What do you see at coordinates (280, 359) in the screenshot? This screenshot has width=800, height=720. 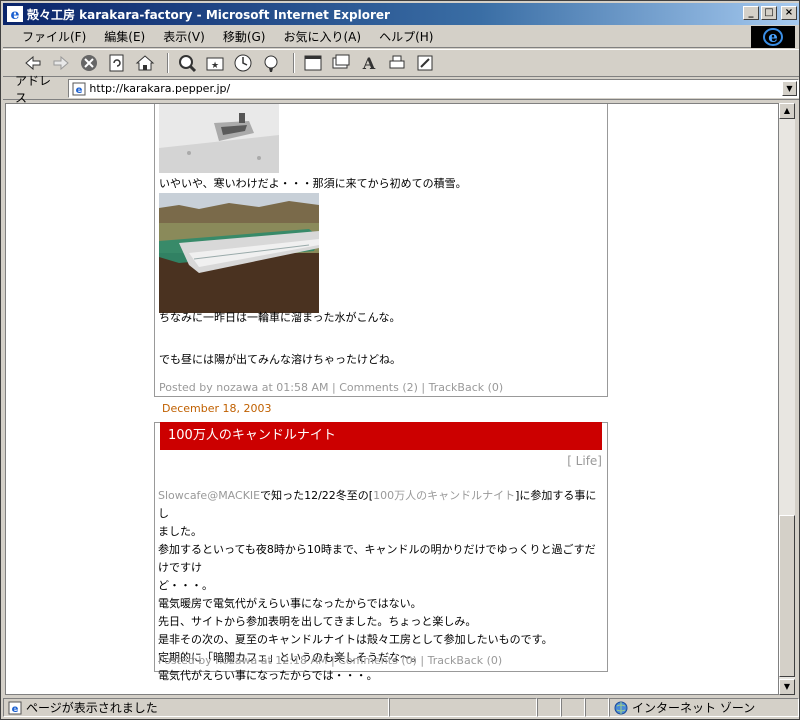 I see `post-caption: でも昼には陽が出てみんな溶けちゃったけどね。` at bounding box center [280, 359].